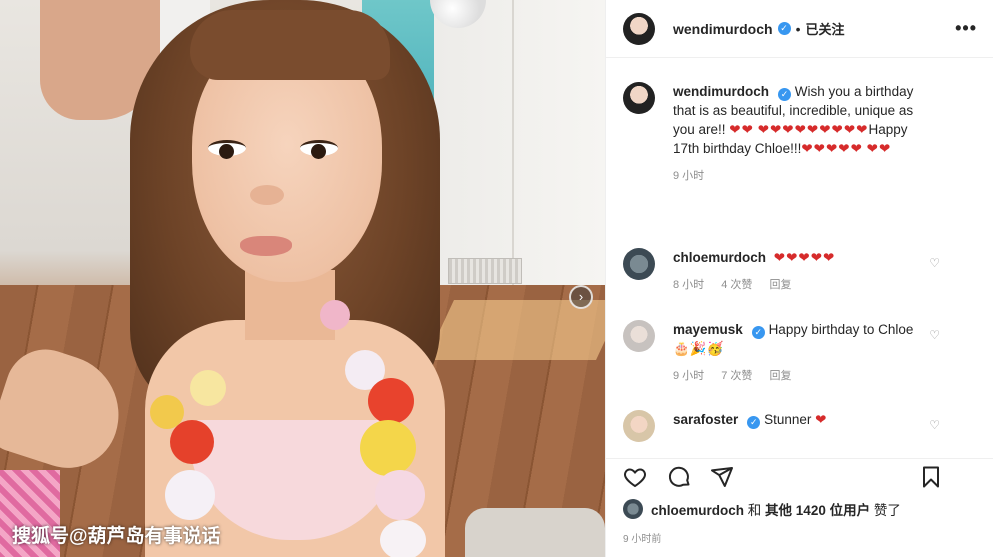 This screenshot has height=557, width=993. Describe the element at coordinates (642, 539) in the screenshot. I see `post-timestamp: 9 小时前` at that location.